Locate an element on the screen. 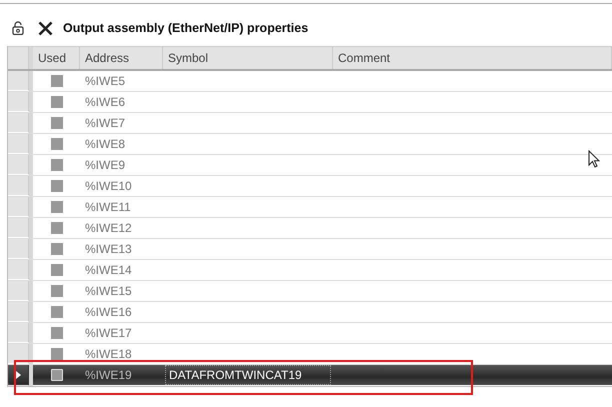 Image resolution: width=612 pixels, height=407 pixels. close-icon is located at coordinates (45, 28).